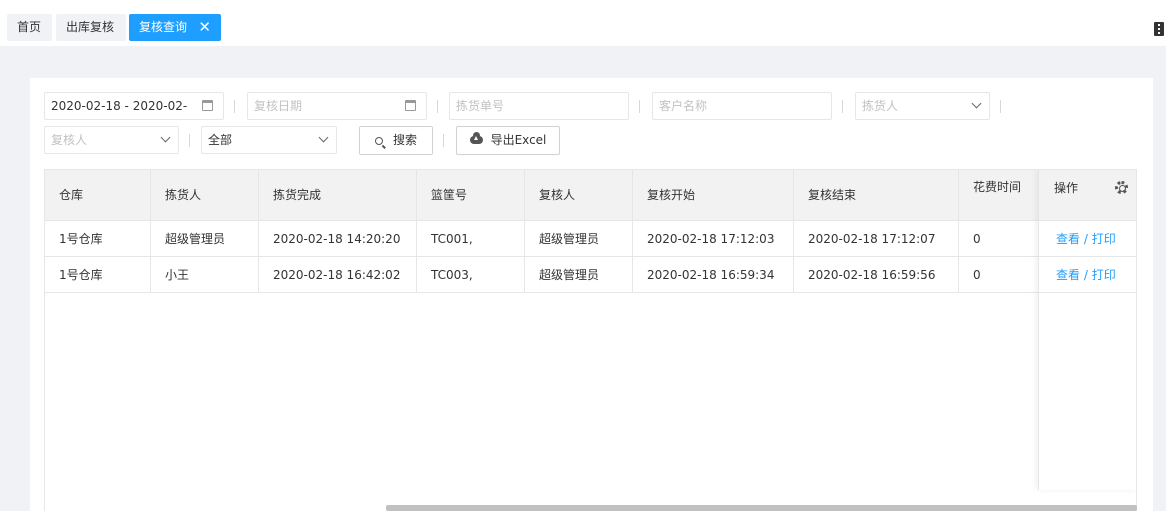 The height and width of the screenshot is (511, 1166). Describe the element at coordinates (205, 275) in the screenshot. I see `cell-picker: 小王` at that location.